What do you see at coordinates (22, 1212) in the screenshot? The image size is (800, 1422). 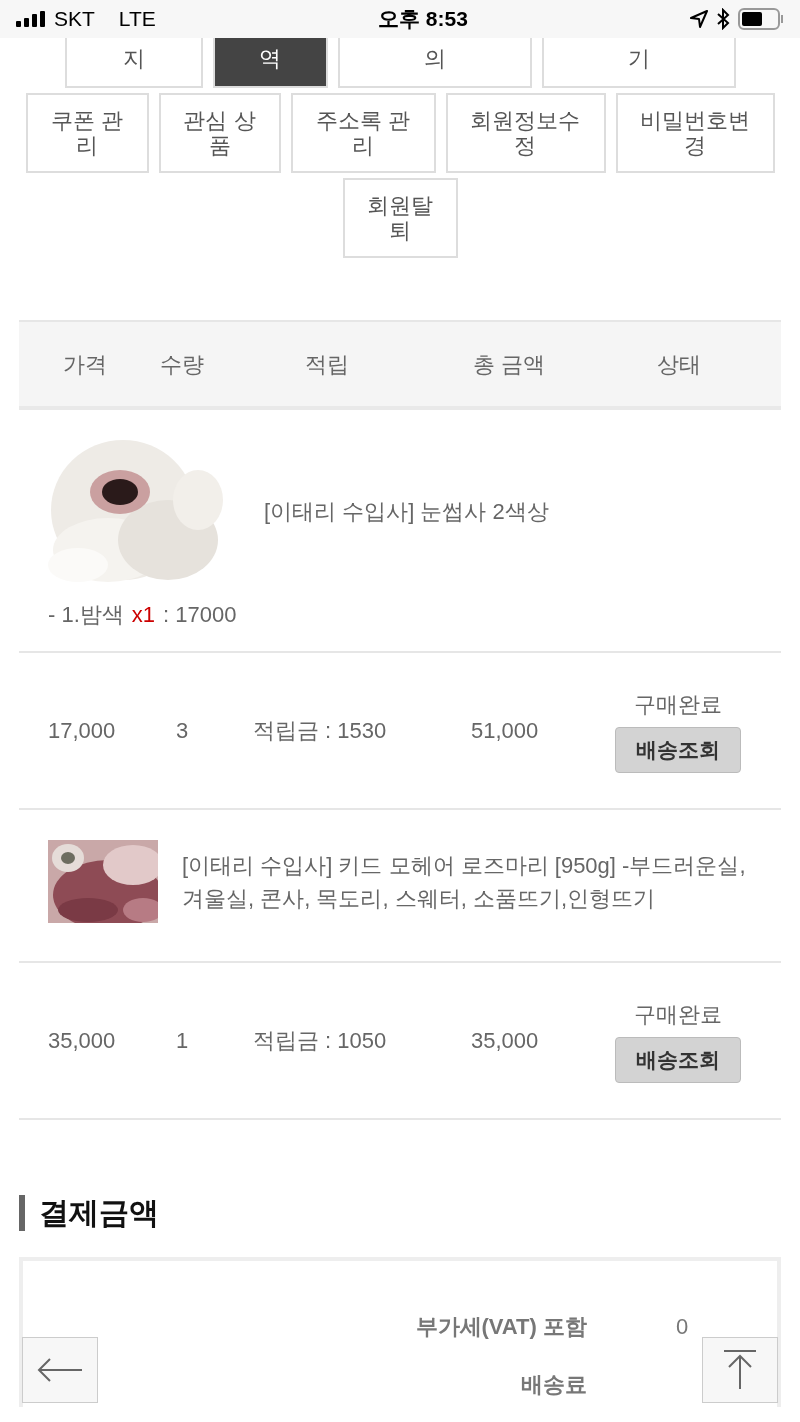 I see `section-marker` at bounding box center [22, 1212].